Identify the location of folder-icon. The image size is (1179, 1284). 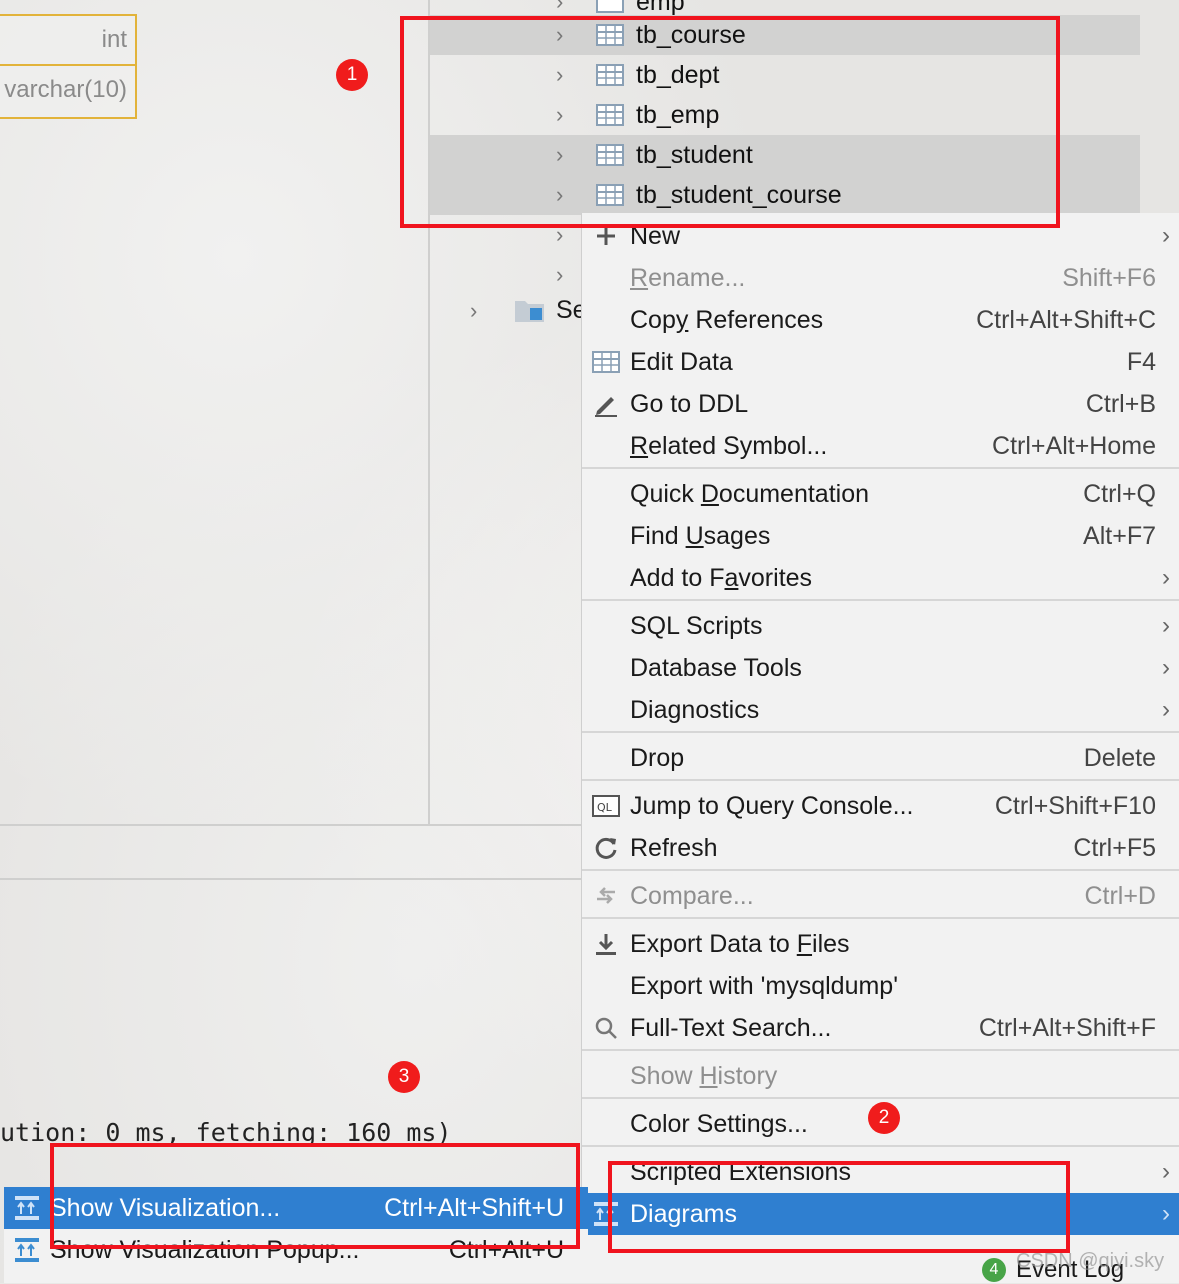
(529, 311).